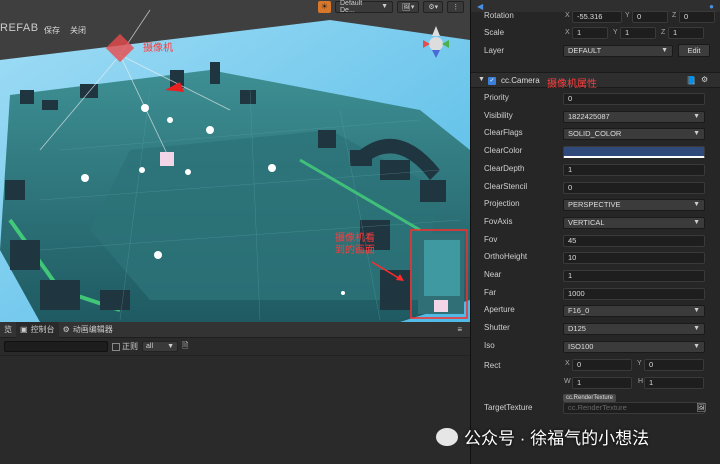 This screenshot has width=720, height=464. Describe the element at coordinates (650, 17) in the screenshot. I see `rotation-y-input: 0` at that location.